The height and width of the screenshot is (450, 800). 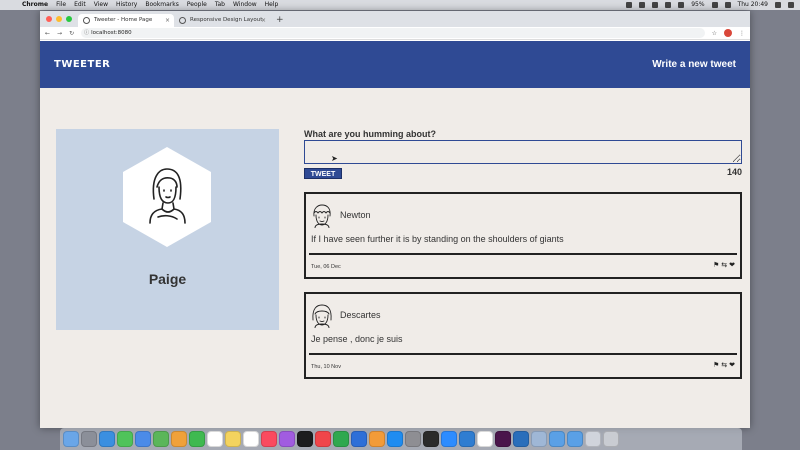 I want to click on keynote-icon, so click(x=359, y=439).